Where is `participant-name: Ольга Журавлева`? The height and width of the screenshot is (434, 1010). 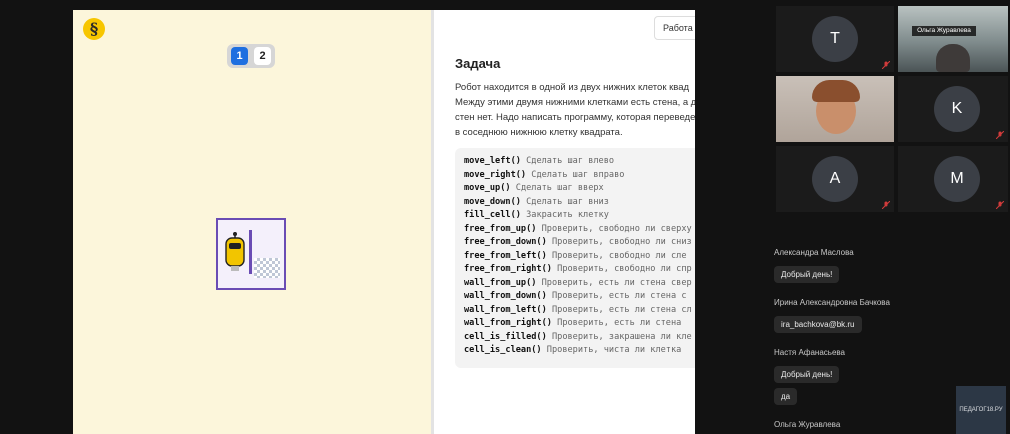 participant-name: Ольга Журавлева is located at coordinates (944, 31).